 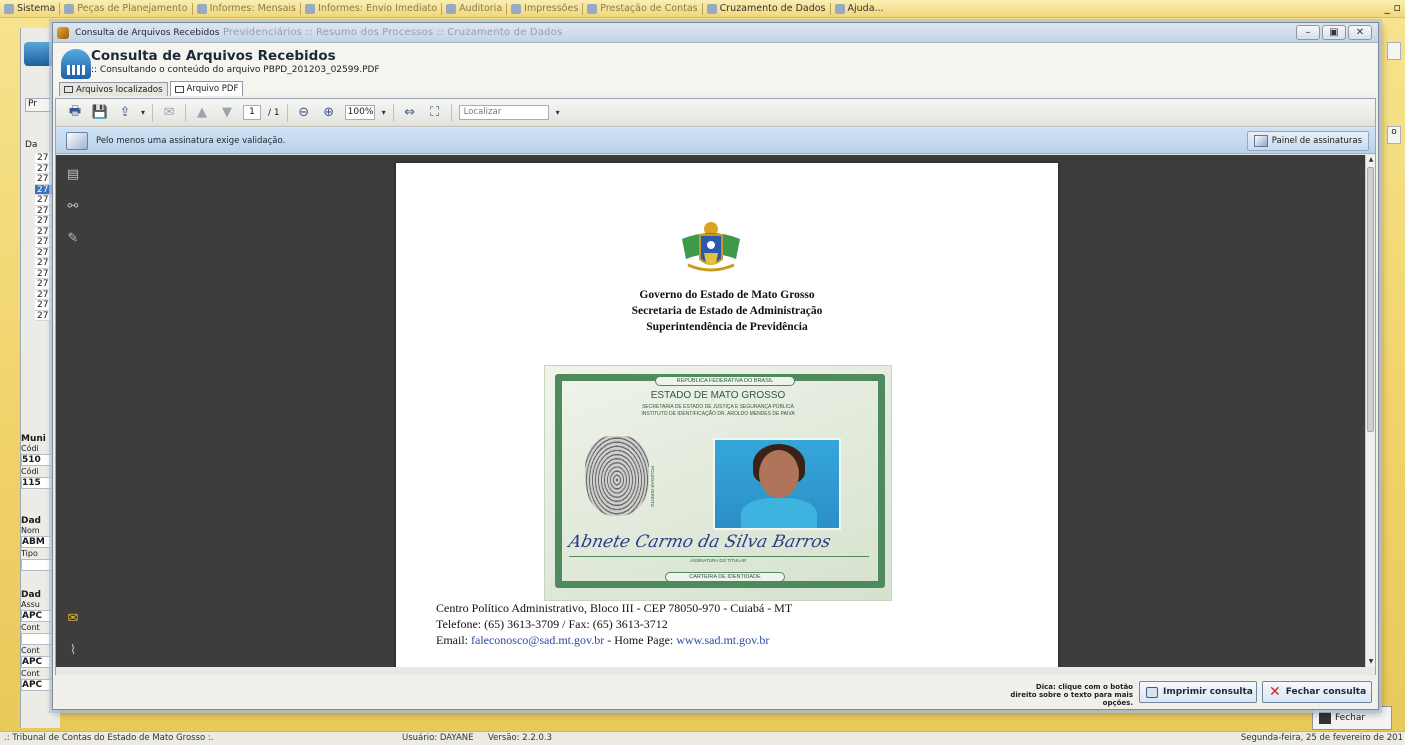 What do you see at coordinates (1198, 692) in the screenshot?
I see `print-consultation-button: Imprimir consulta` at bounding box center [1198, 692].